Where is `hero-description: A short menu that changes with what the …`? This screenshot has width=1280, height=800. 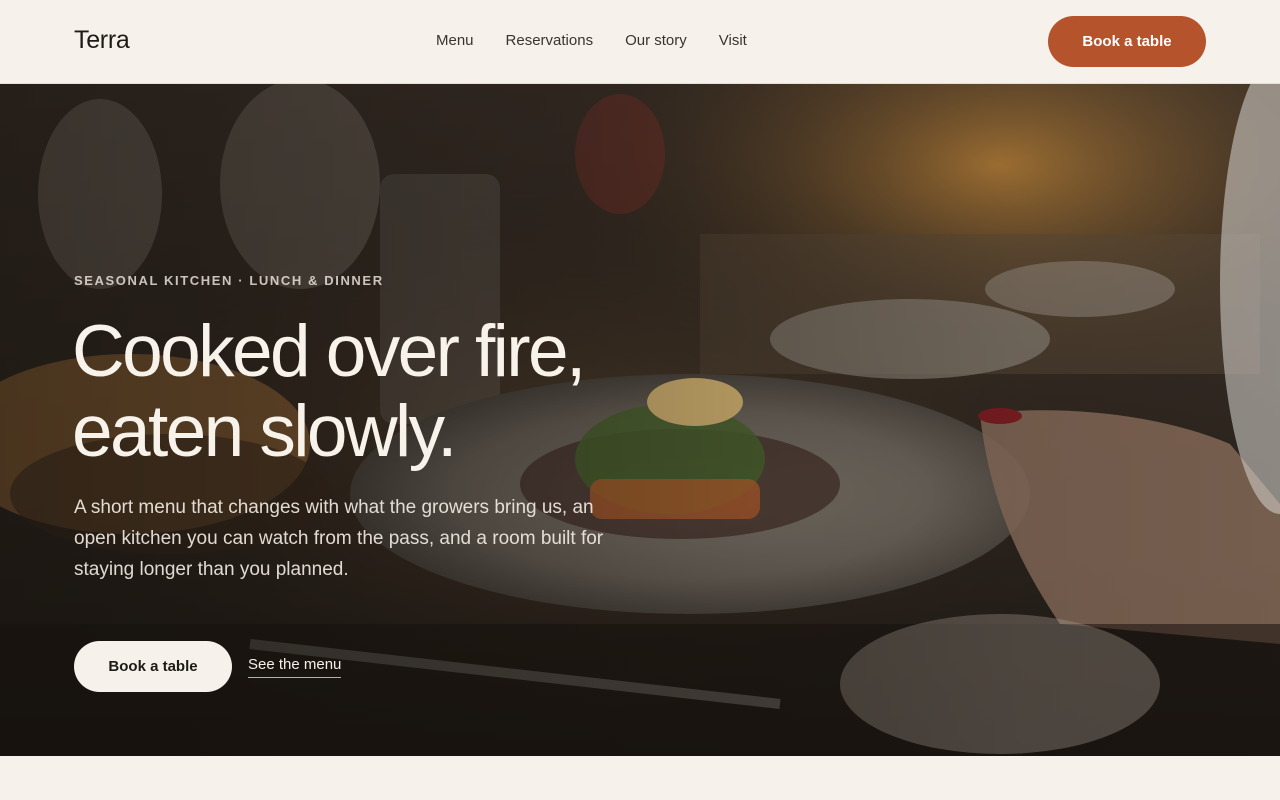 hero-description: A short menu that changes with what the … is located at coordinates (339, 538).